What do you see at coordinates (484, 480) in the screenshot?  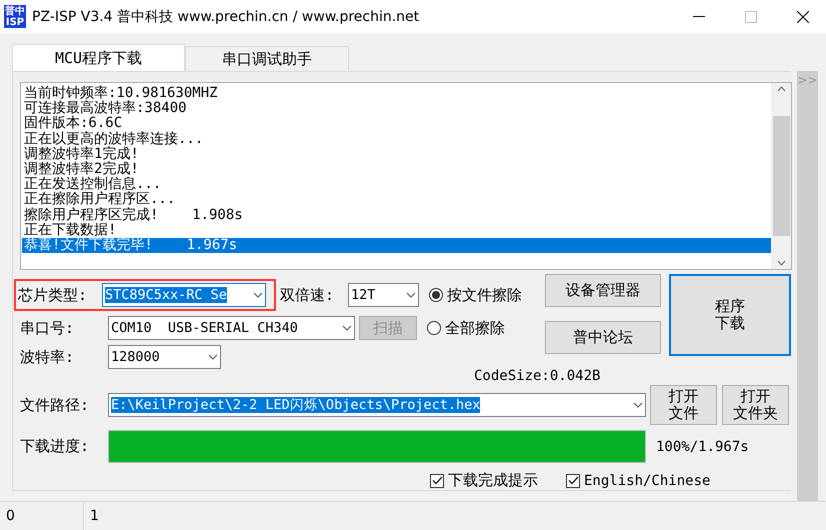 I see `option-checkbox: 下载完成提示` at bounding box center [484, 480].